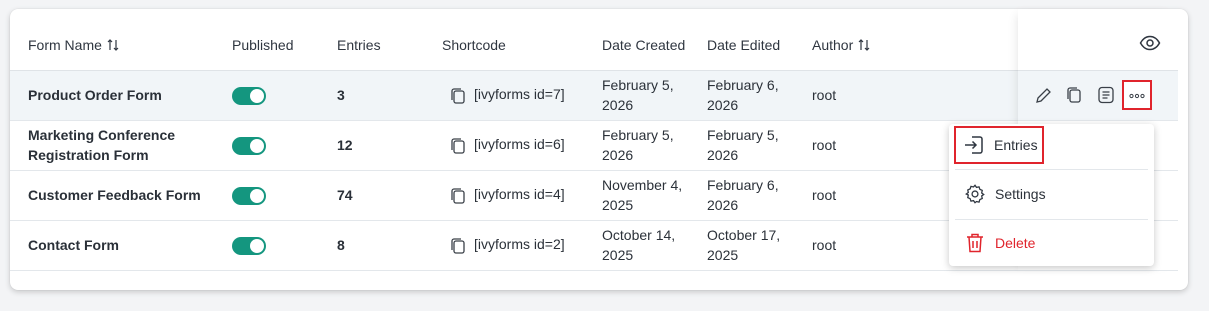  Describe the element at coordinates (1150, 45) in the screenshot. I see `eye-icon` at that location.